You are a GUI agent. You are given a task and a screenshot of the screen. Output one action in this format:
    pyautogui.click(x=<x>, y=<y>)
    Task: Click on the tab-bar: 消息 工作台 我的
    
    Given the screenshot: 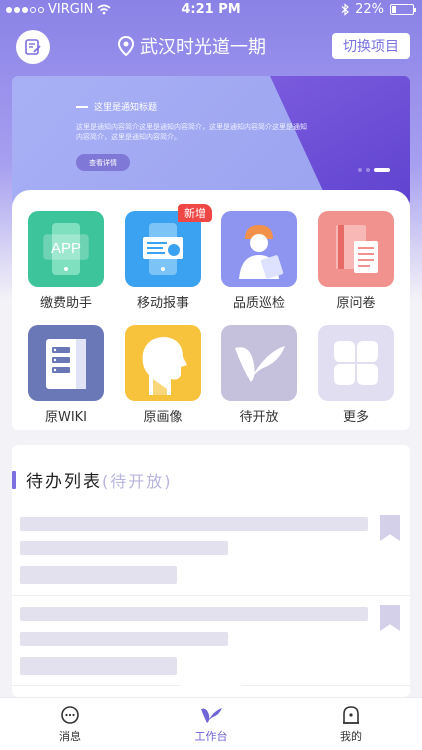 What is the action you would take?
    pyautogui.click(x=211, y=723)
    